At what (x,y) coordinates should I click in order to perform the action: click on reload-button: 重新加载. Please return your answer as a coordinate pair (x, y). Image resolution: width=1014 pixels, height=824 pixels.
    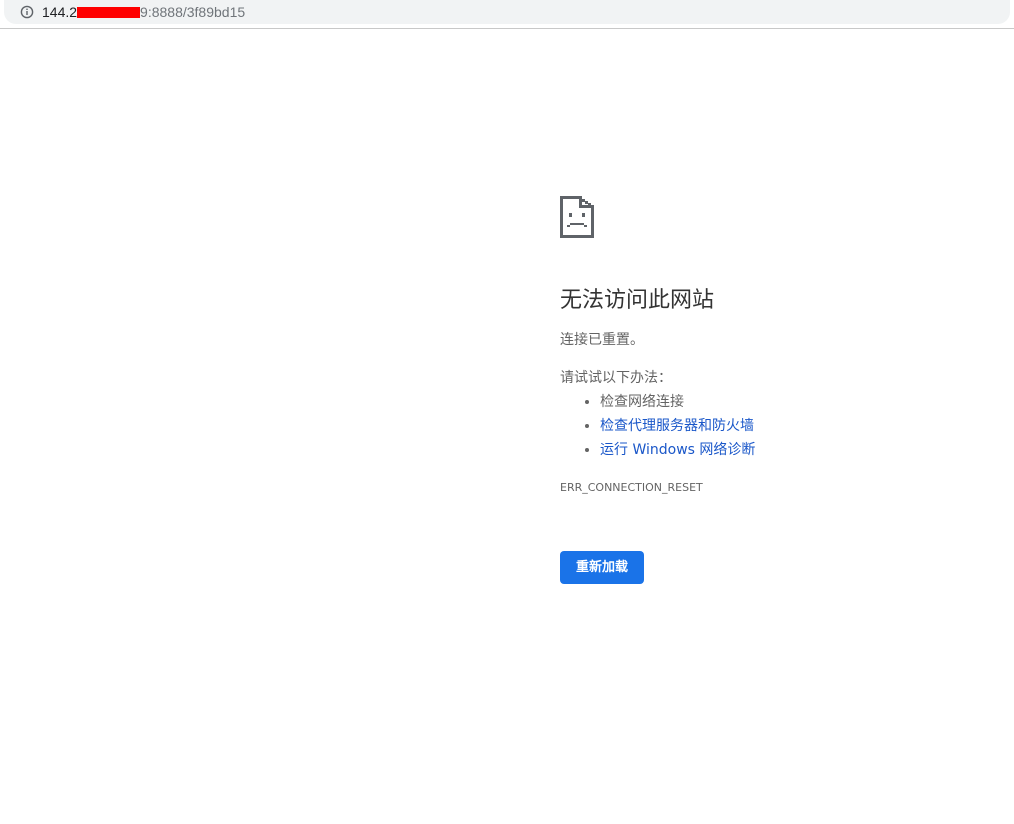
    Looking at the image, I should click on (602, 567).